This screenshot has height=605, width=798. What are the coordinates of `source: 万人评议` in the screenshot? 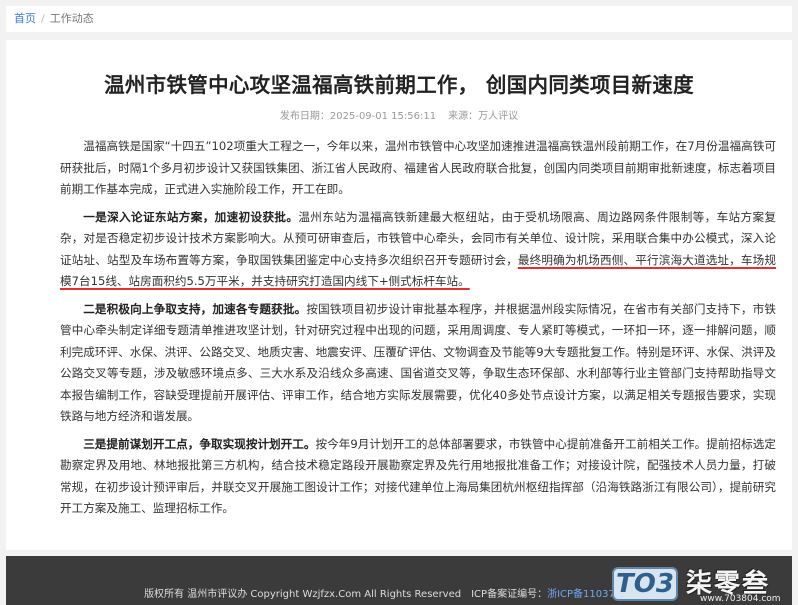 It's located at (498, 116).